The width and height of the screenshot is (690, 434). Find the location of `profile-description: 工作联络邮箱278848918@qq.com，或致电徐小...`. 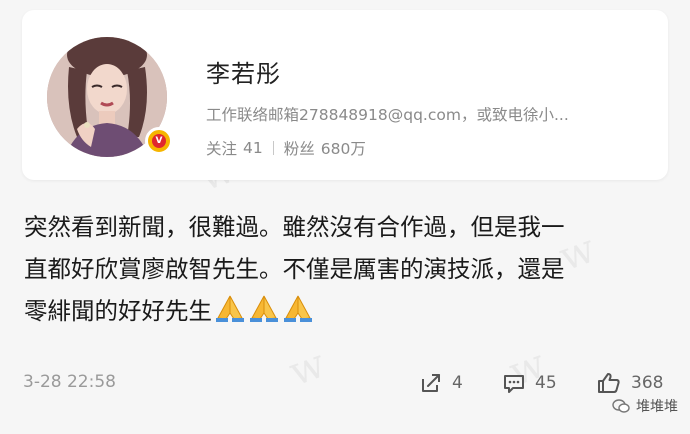

profile-description: 工作联络邮箱278848918@qq.com，或致电徐小... is located at coordinates (387, 115).